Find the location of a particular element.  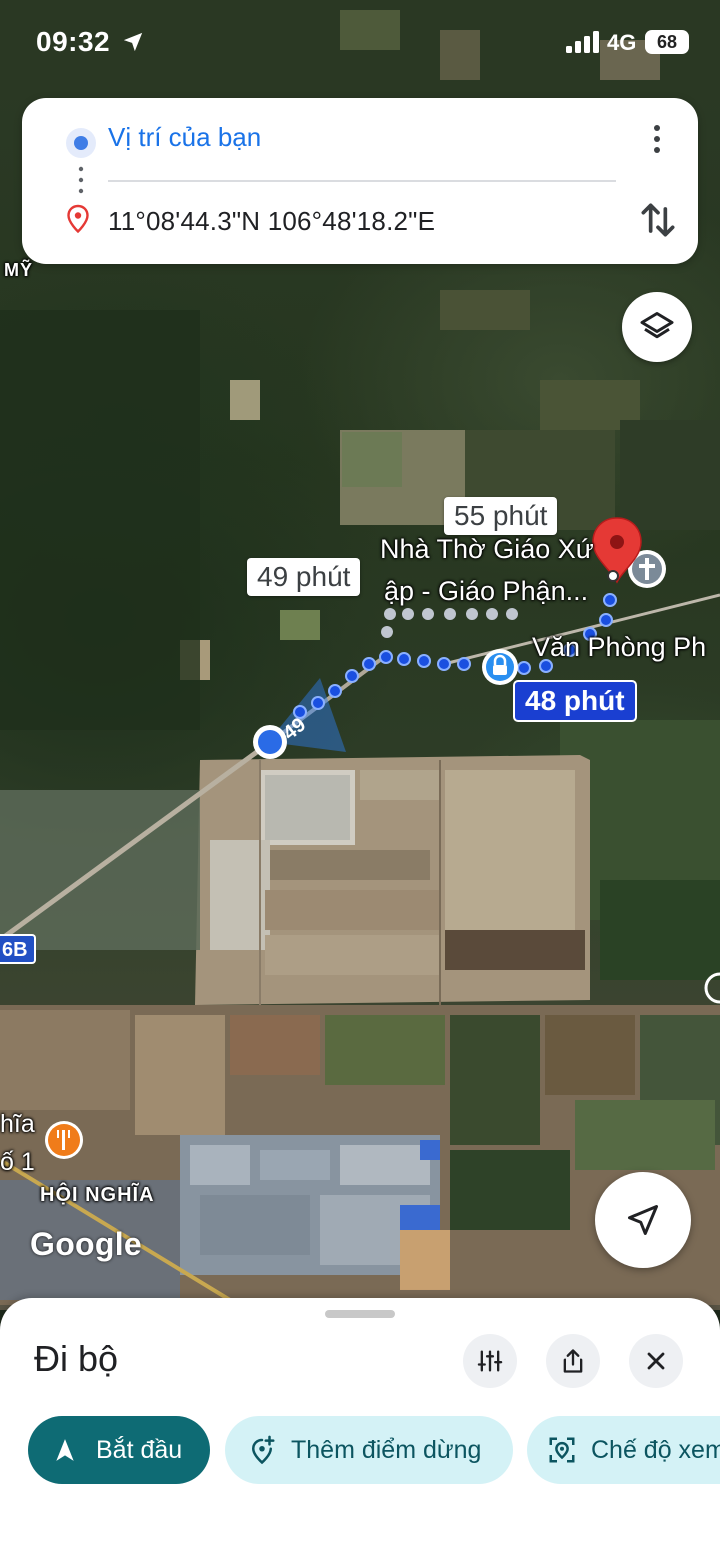

layers-button is located at coordinates (657, 327).